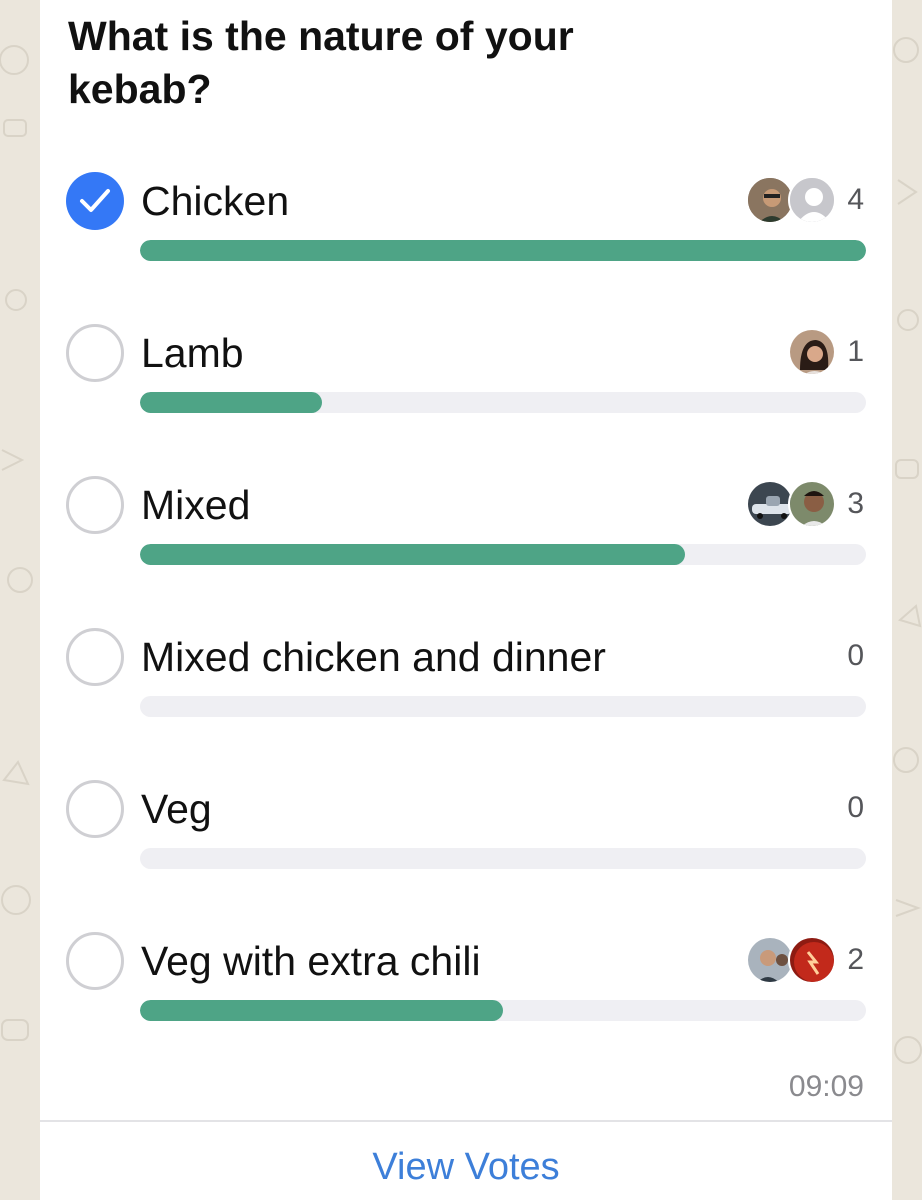  Describe the element at coordinates (466, 1167) in the screenshot. I see `view-votes-button: View Votes` at that location.